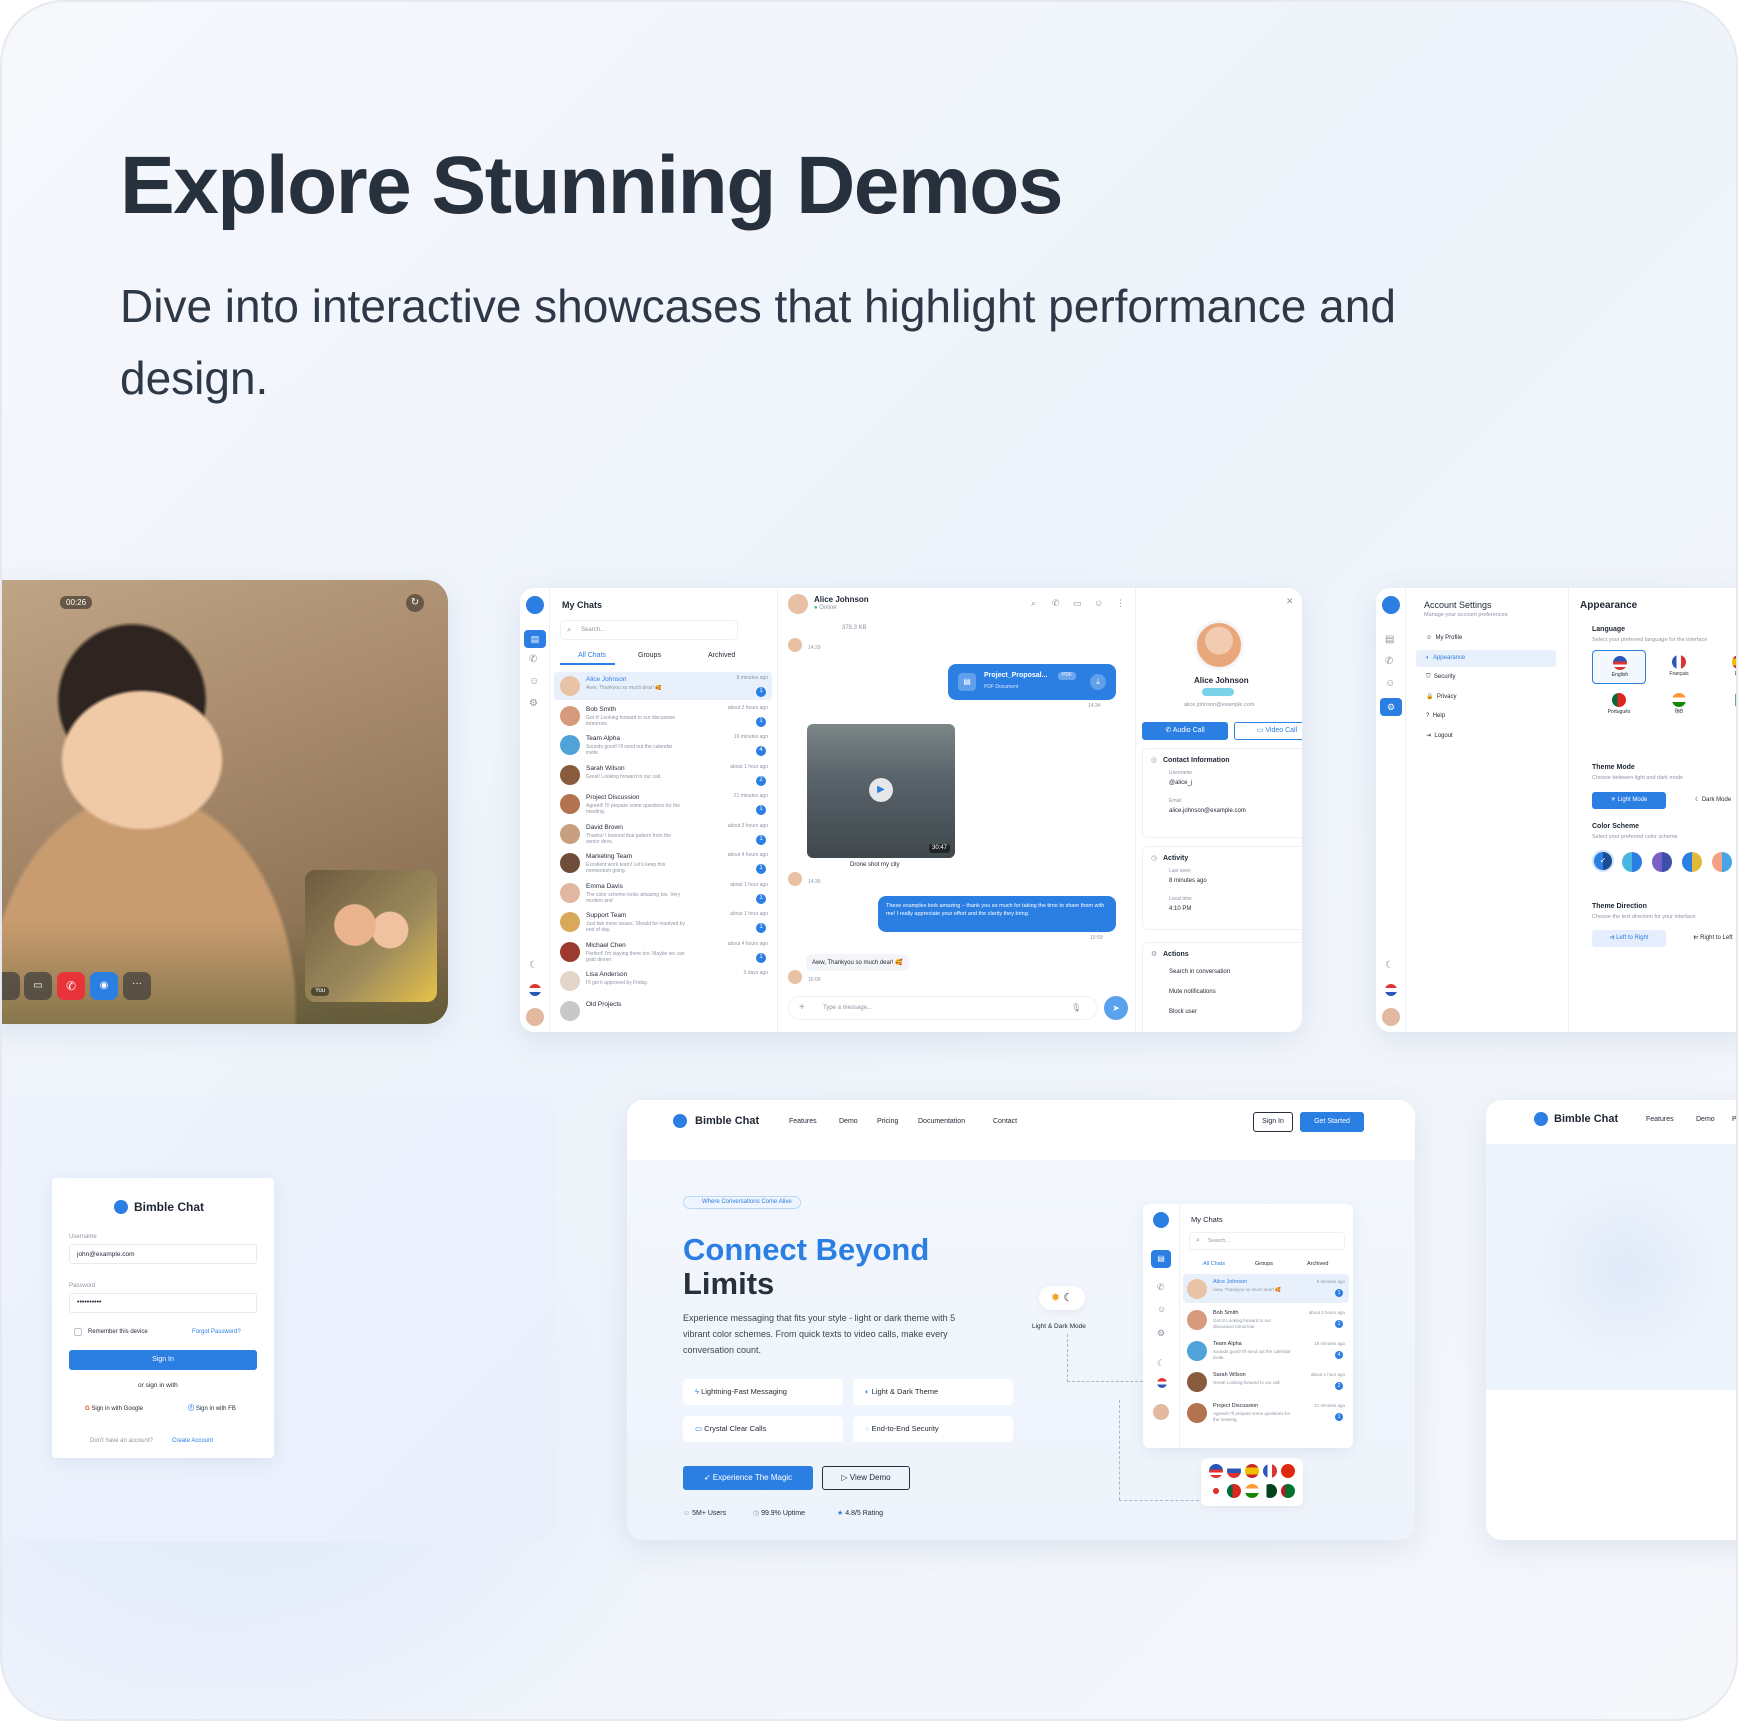  Describe the element at coordinates (649, 656) in the screenshot. I see `tab-groups: Groups` at that location.